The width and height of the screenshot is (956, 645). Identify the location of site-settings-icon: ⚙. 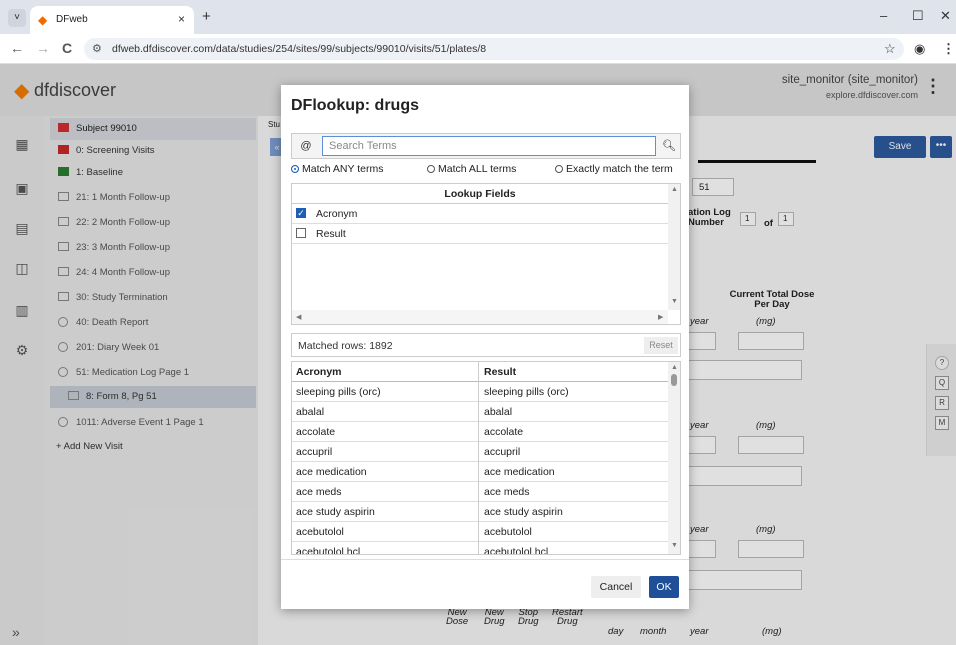
(97, 48).